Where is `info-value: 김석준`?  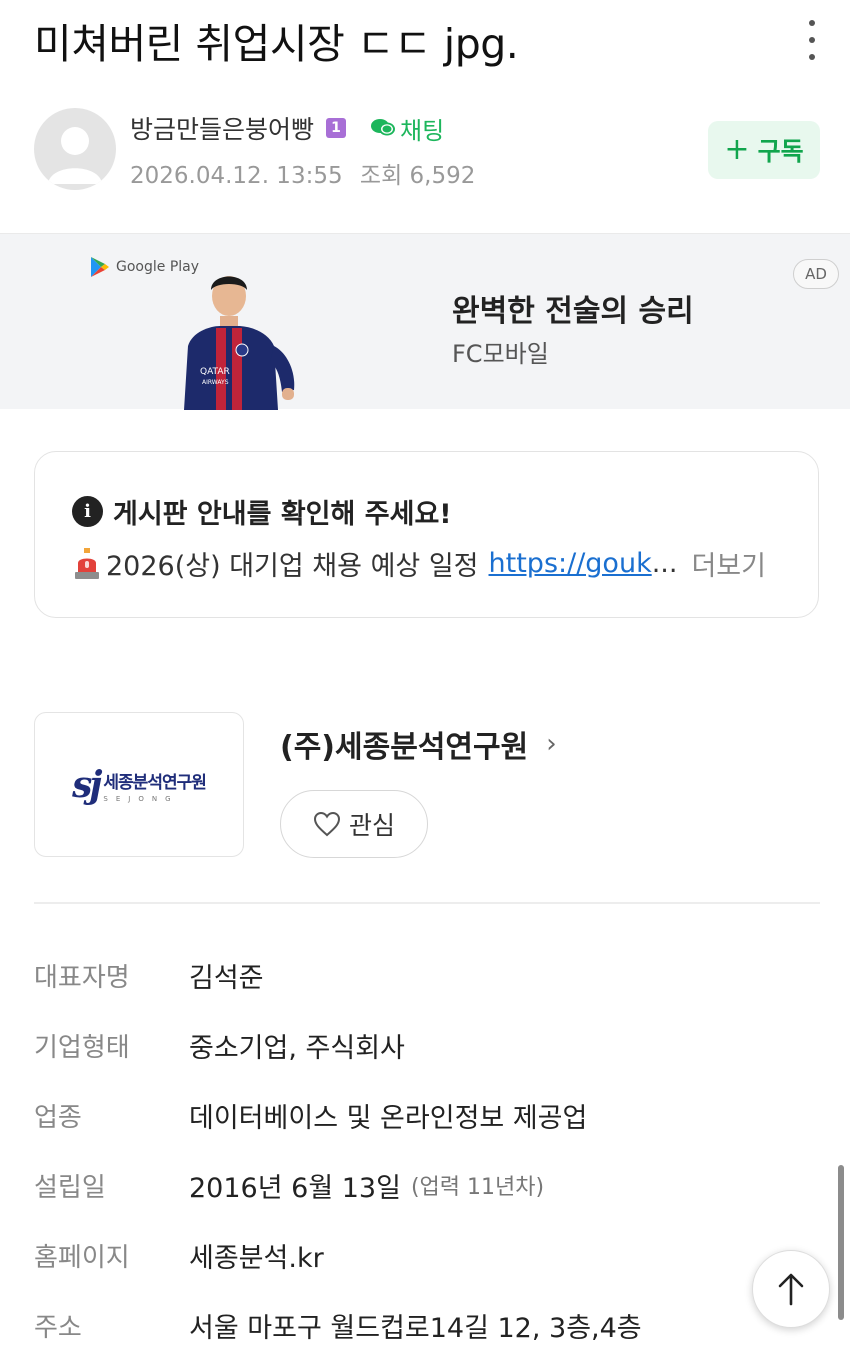
info-value: 김석준 is located at coordinates (226, 978).